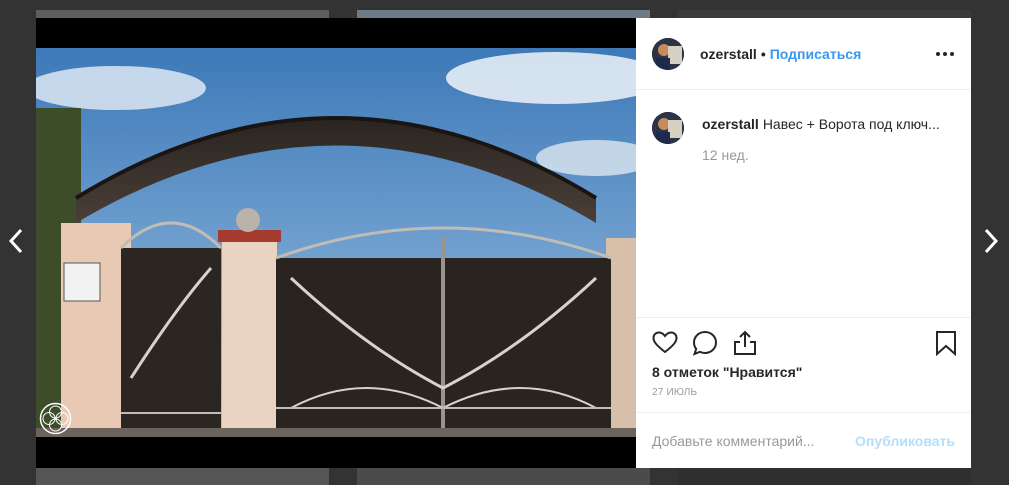 This screenshot has height=485, width=1009. I want to click on post-actions: 8 отметок "Нравится" 27 ИЮЛЬ, so click(803, 364).